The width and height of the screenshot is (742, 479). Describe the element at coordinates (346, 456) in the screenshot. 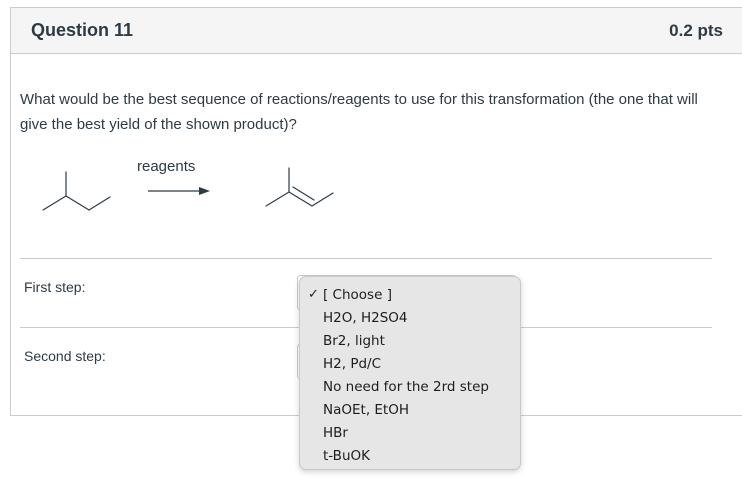

I see `option-t-buok: t-BuOK` at that location.